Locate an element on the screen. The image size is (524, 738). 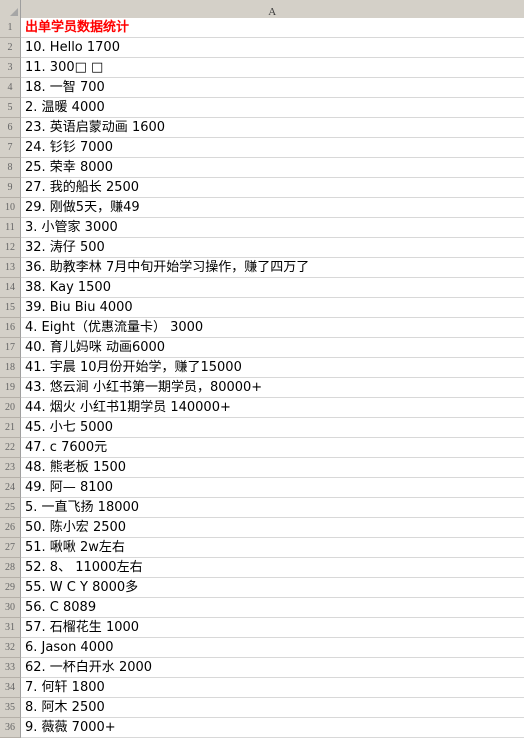
grid-row: 12 32. 涛仔 500 is located at coordinates (262, 248).